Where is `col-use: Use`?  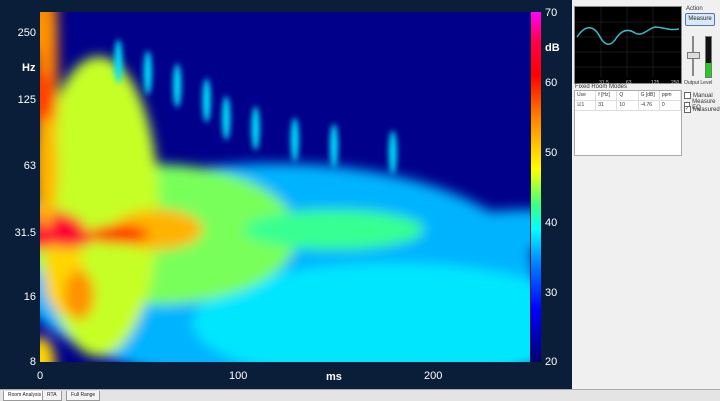 col-use: Use is located at coordinates (586, 95).